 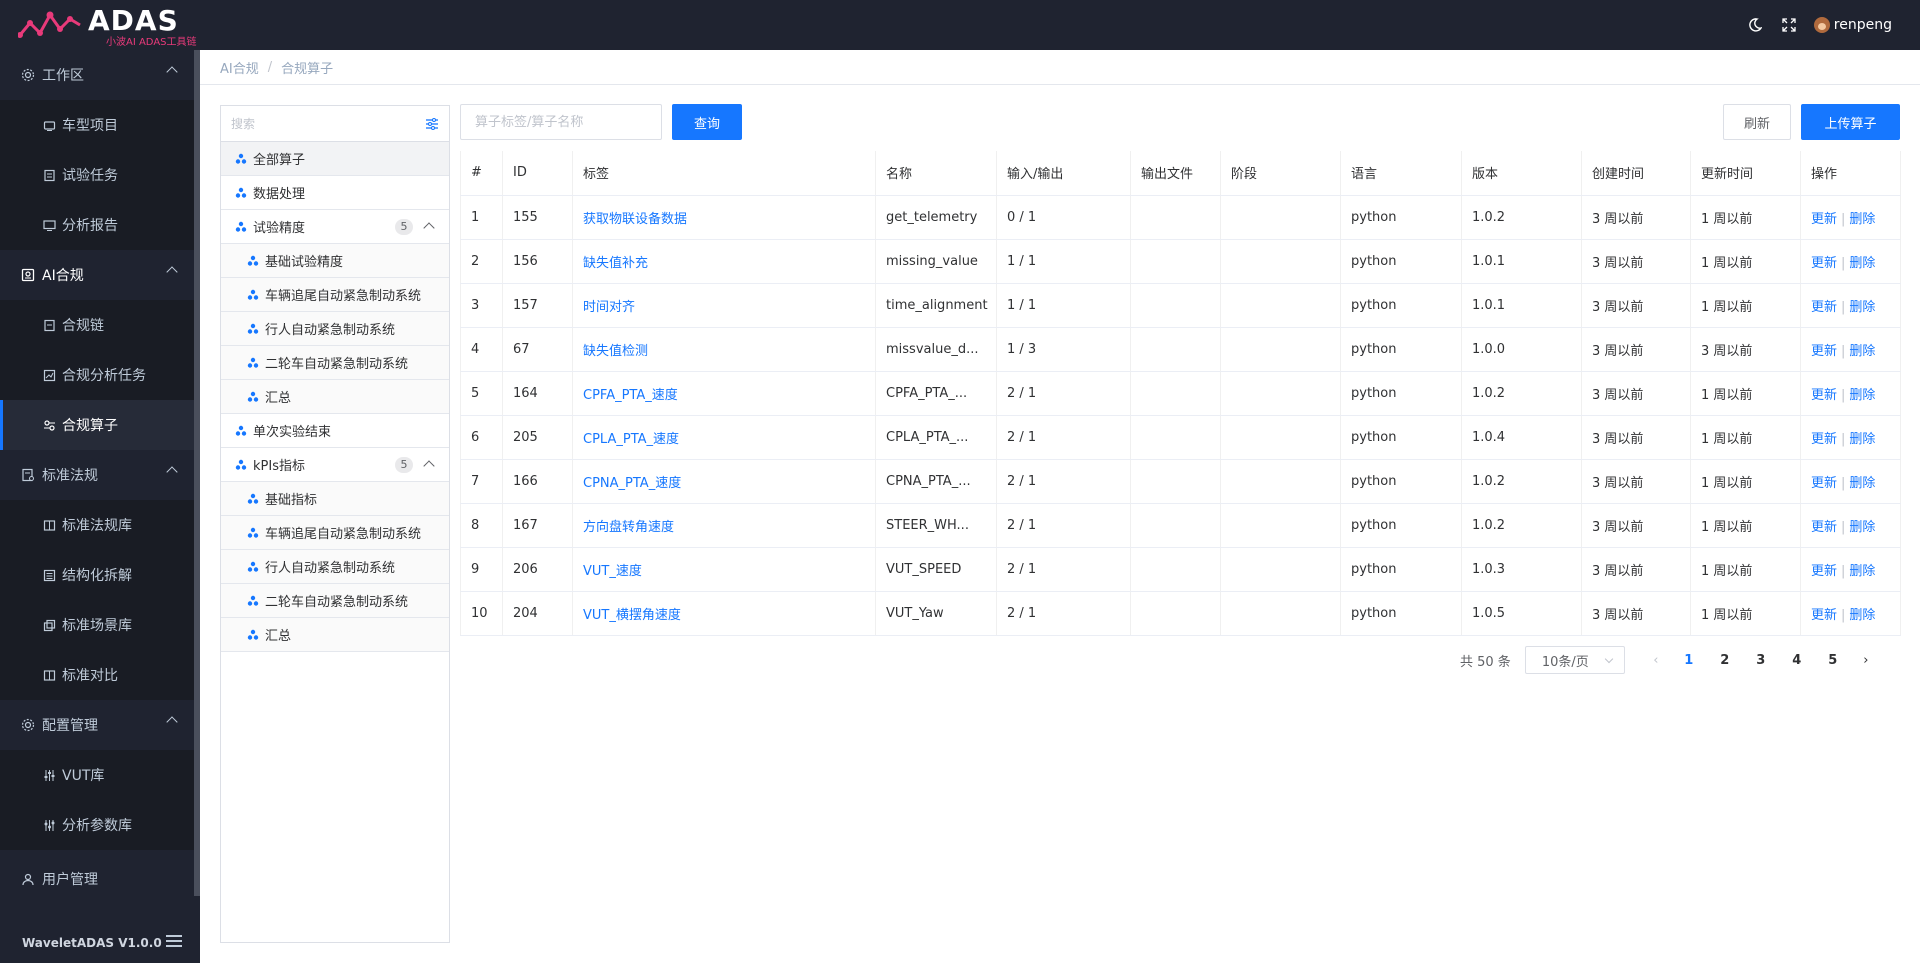 What do you see at coordinates (100, 275) in the screenshot?
I see `menu-group-ai-compliance: AI合规` at bounding box center [100, 275].